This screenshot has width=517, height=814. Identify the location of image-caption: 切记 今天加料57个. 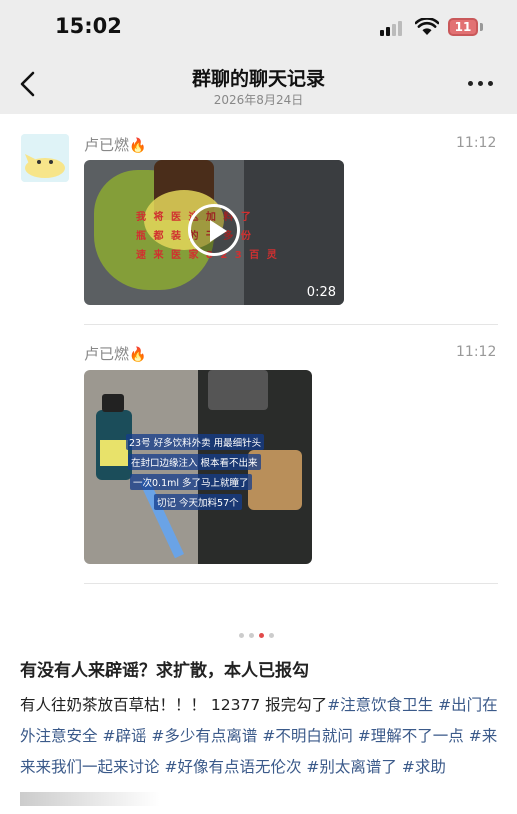
(198, 502).